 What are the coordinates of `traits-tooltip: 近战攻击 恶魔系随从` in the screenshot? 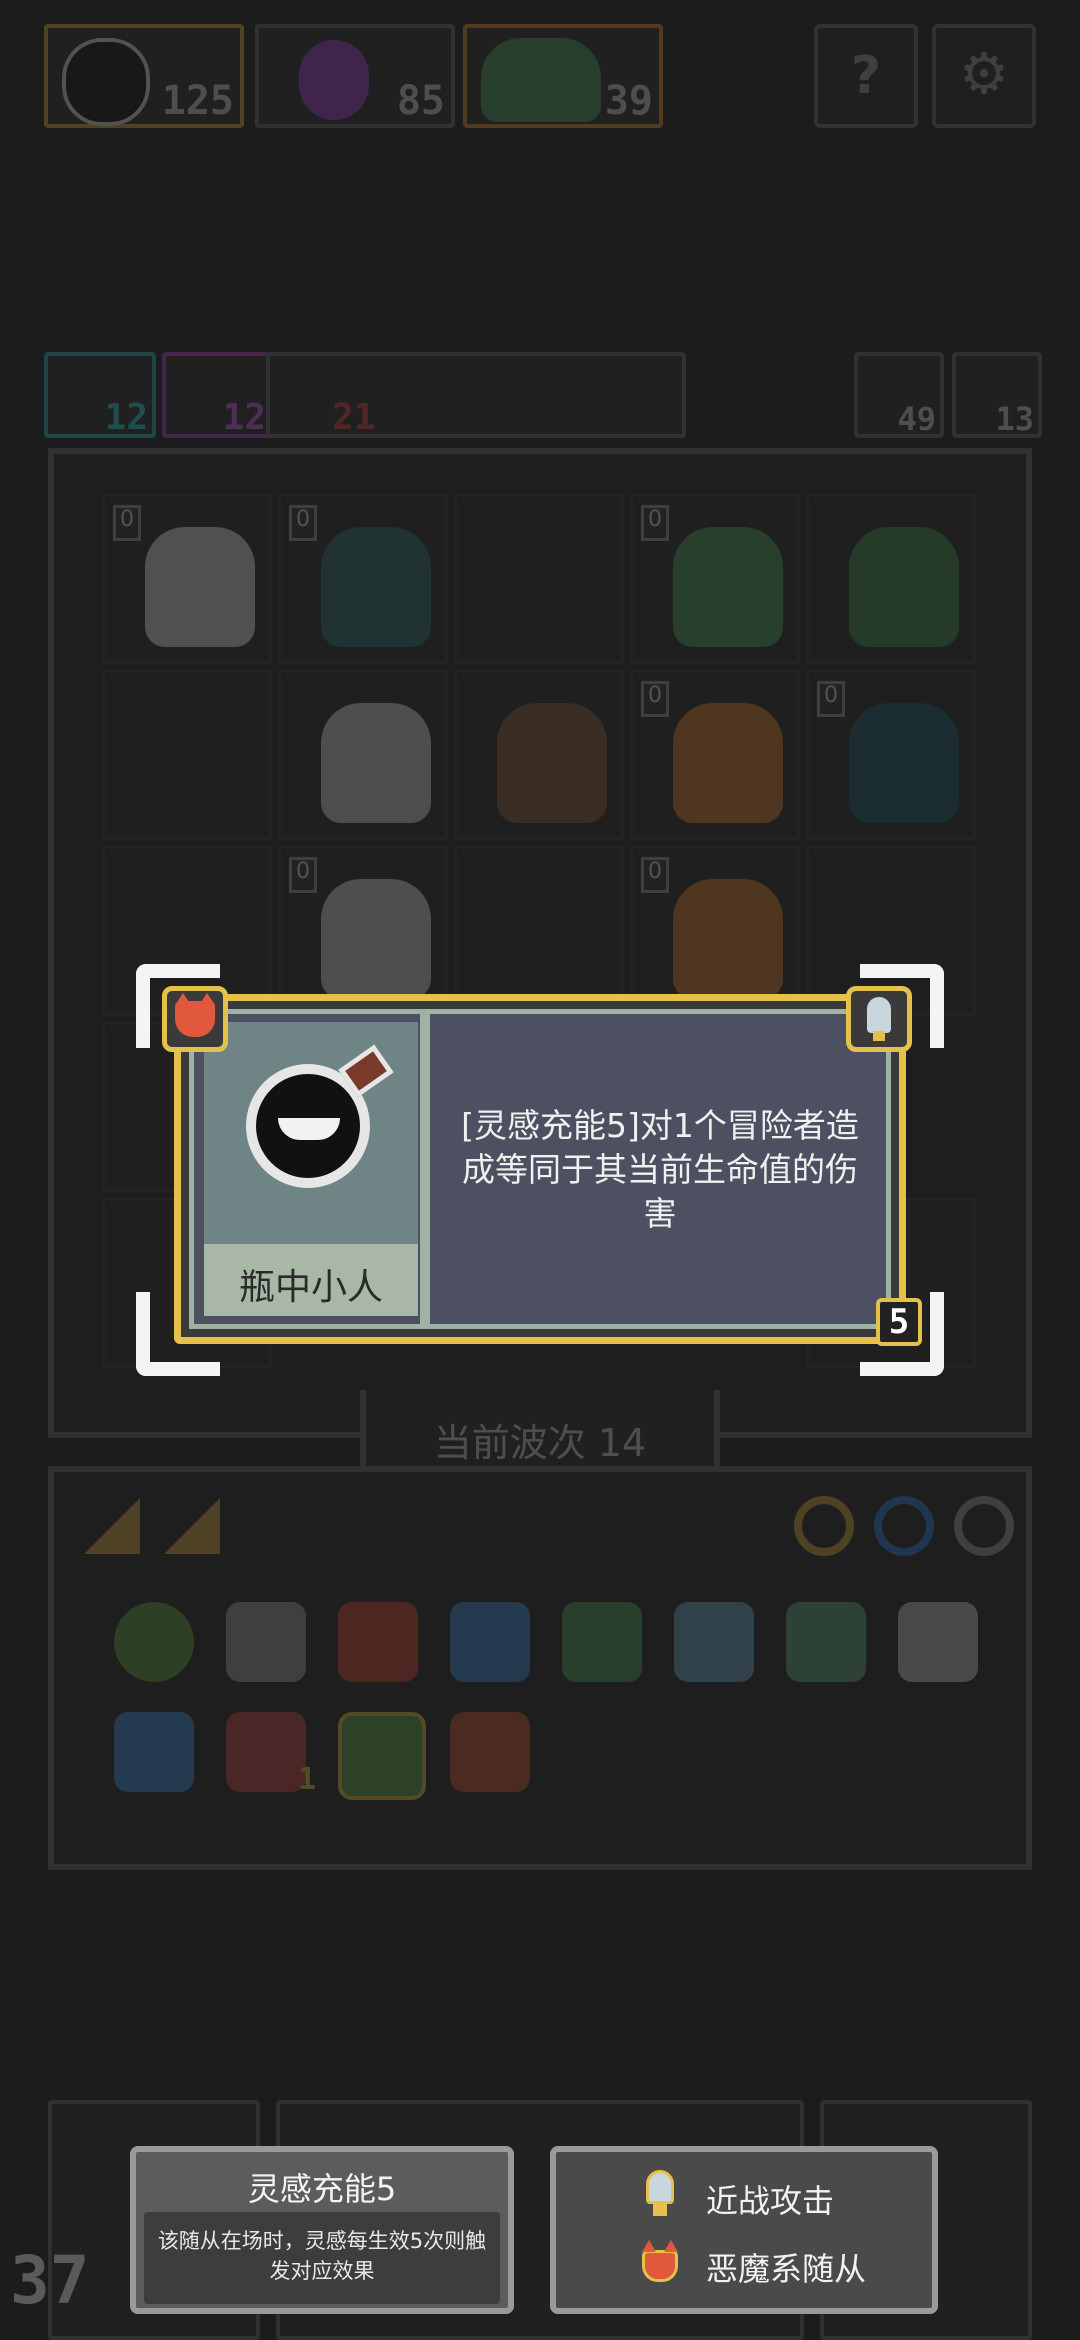 It's located at (744, 2230).